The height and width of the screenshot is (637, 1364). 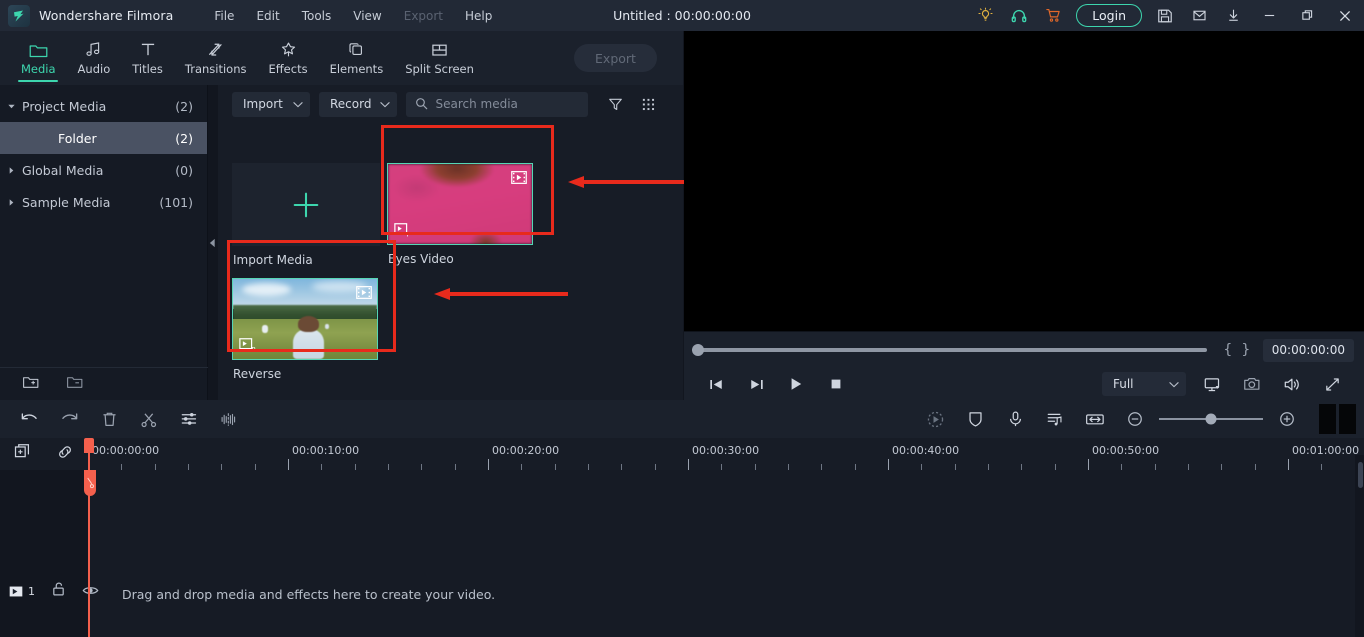 I want to click on ruler-time-label: 00:01:00:00, so click(x=1326, y=450).